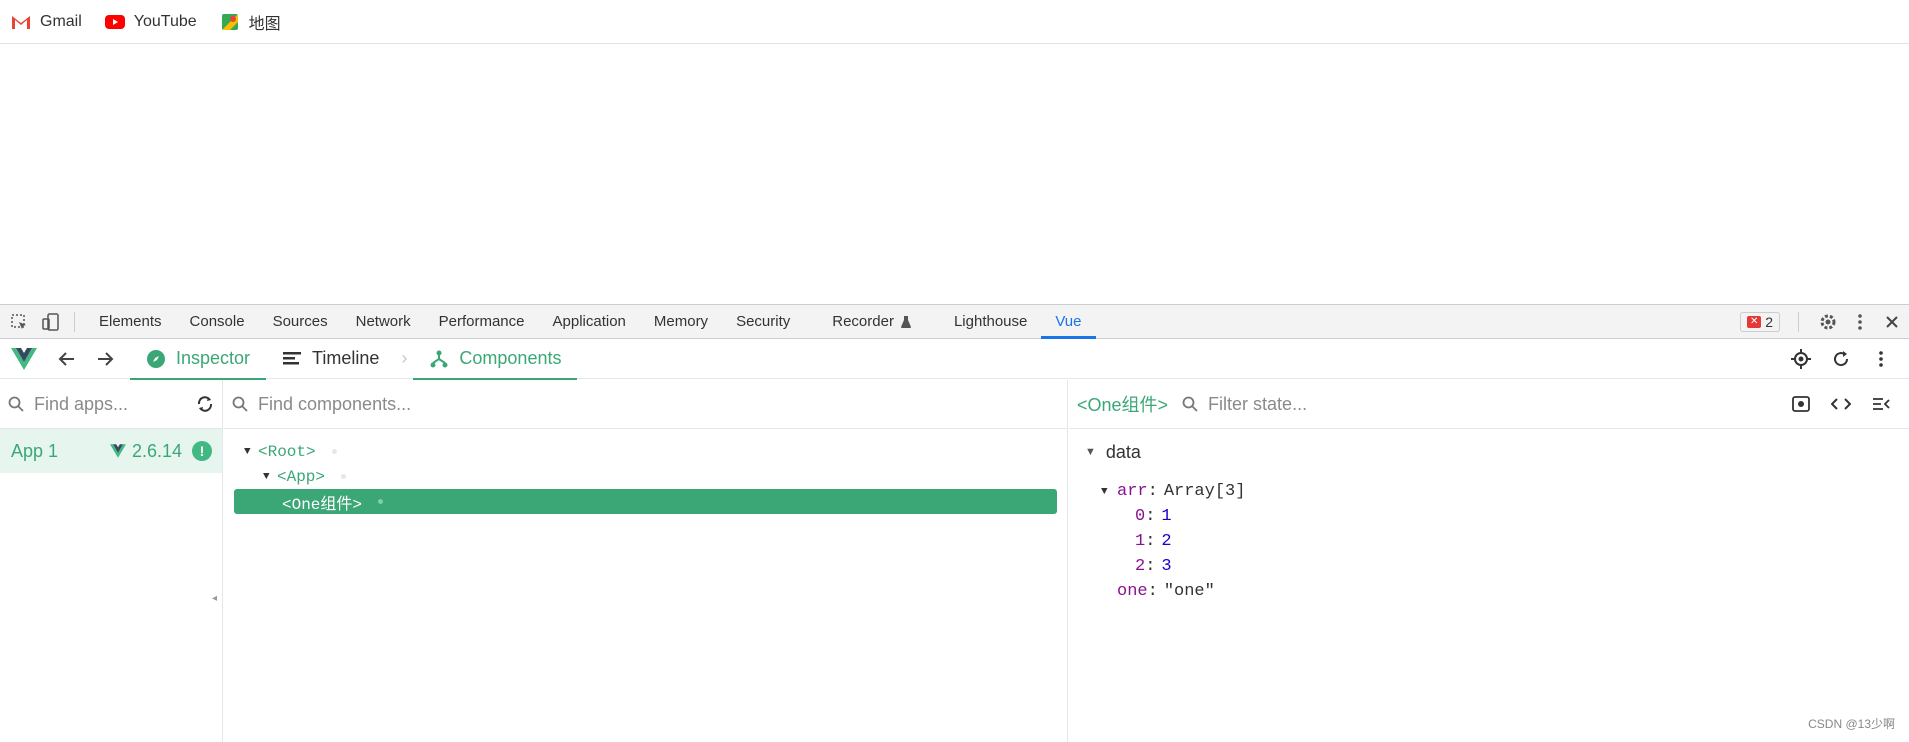 Image resolution: width=1909 pixels, height=742 pixels. What do you see at coordinates (1497, 491) in the screenshot?
I see `state-prop-arr: ▼ arr: Array[3]` at bounding box center [1497, 491].